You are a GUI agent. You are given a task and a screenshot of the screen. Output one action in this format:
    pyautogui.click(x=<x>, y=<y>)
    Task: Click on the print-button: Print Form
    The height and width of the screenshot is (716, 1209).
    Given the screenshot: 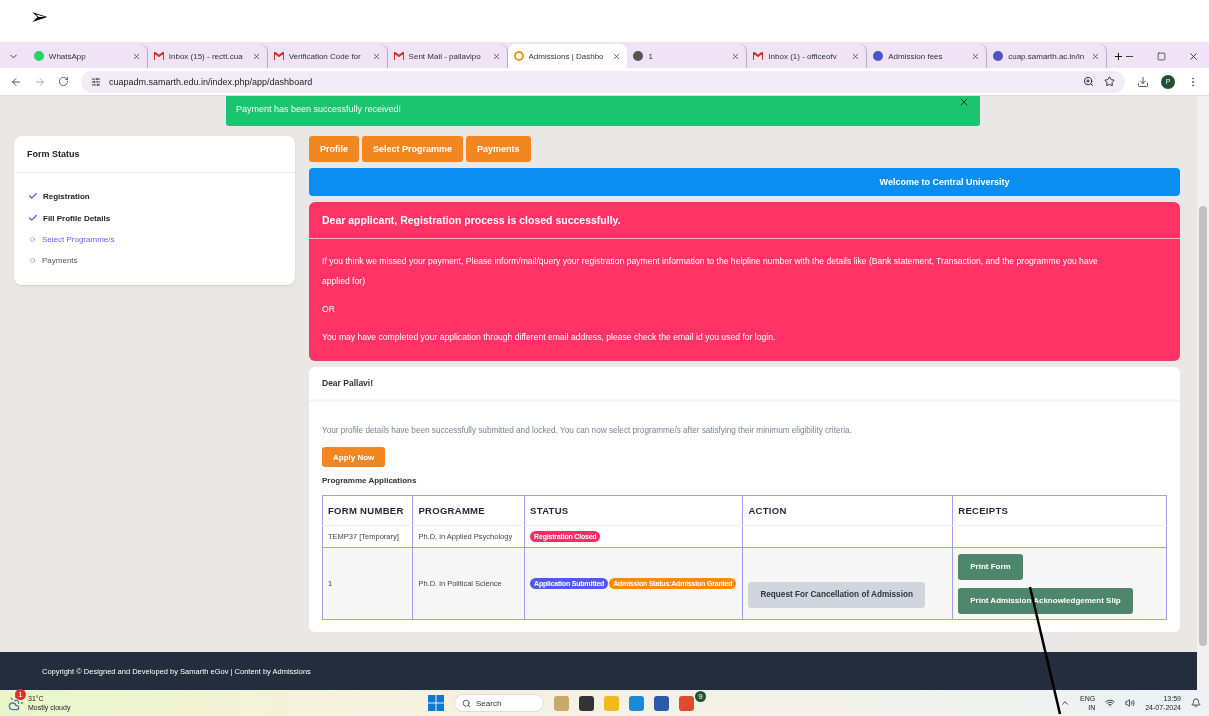 What is the action you would take?
    pyautogui.click(x=990, y=566)
    